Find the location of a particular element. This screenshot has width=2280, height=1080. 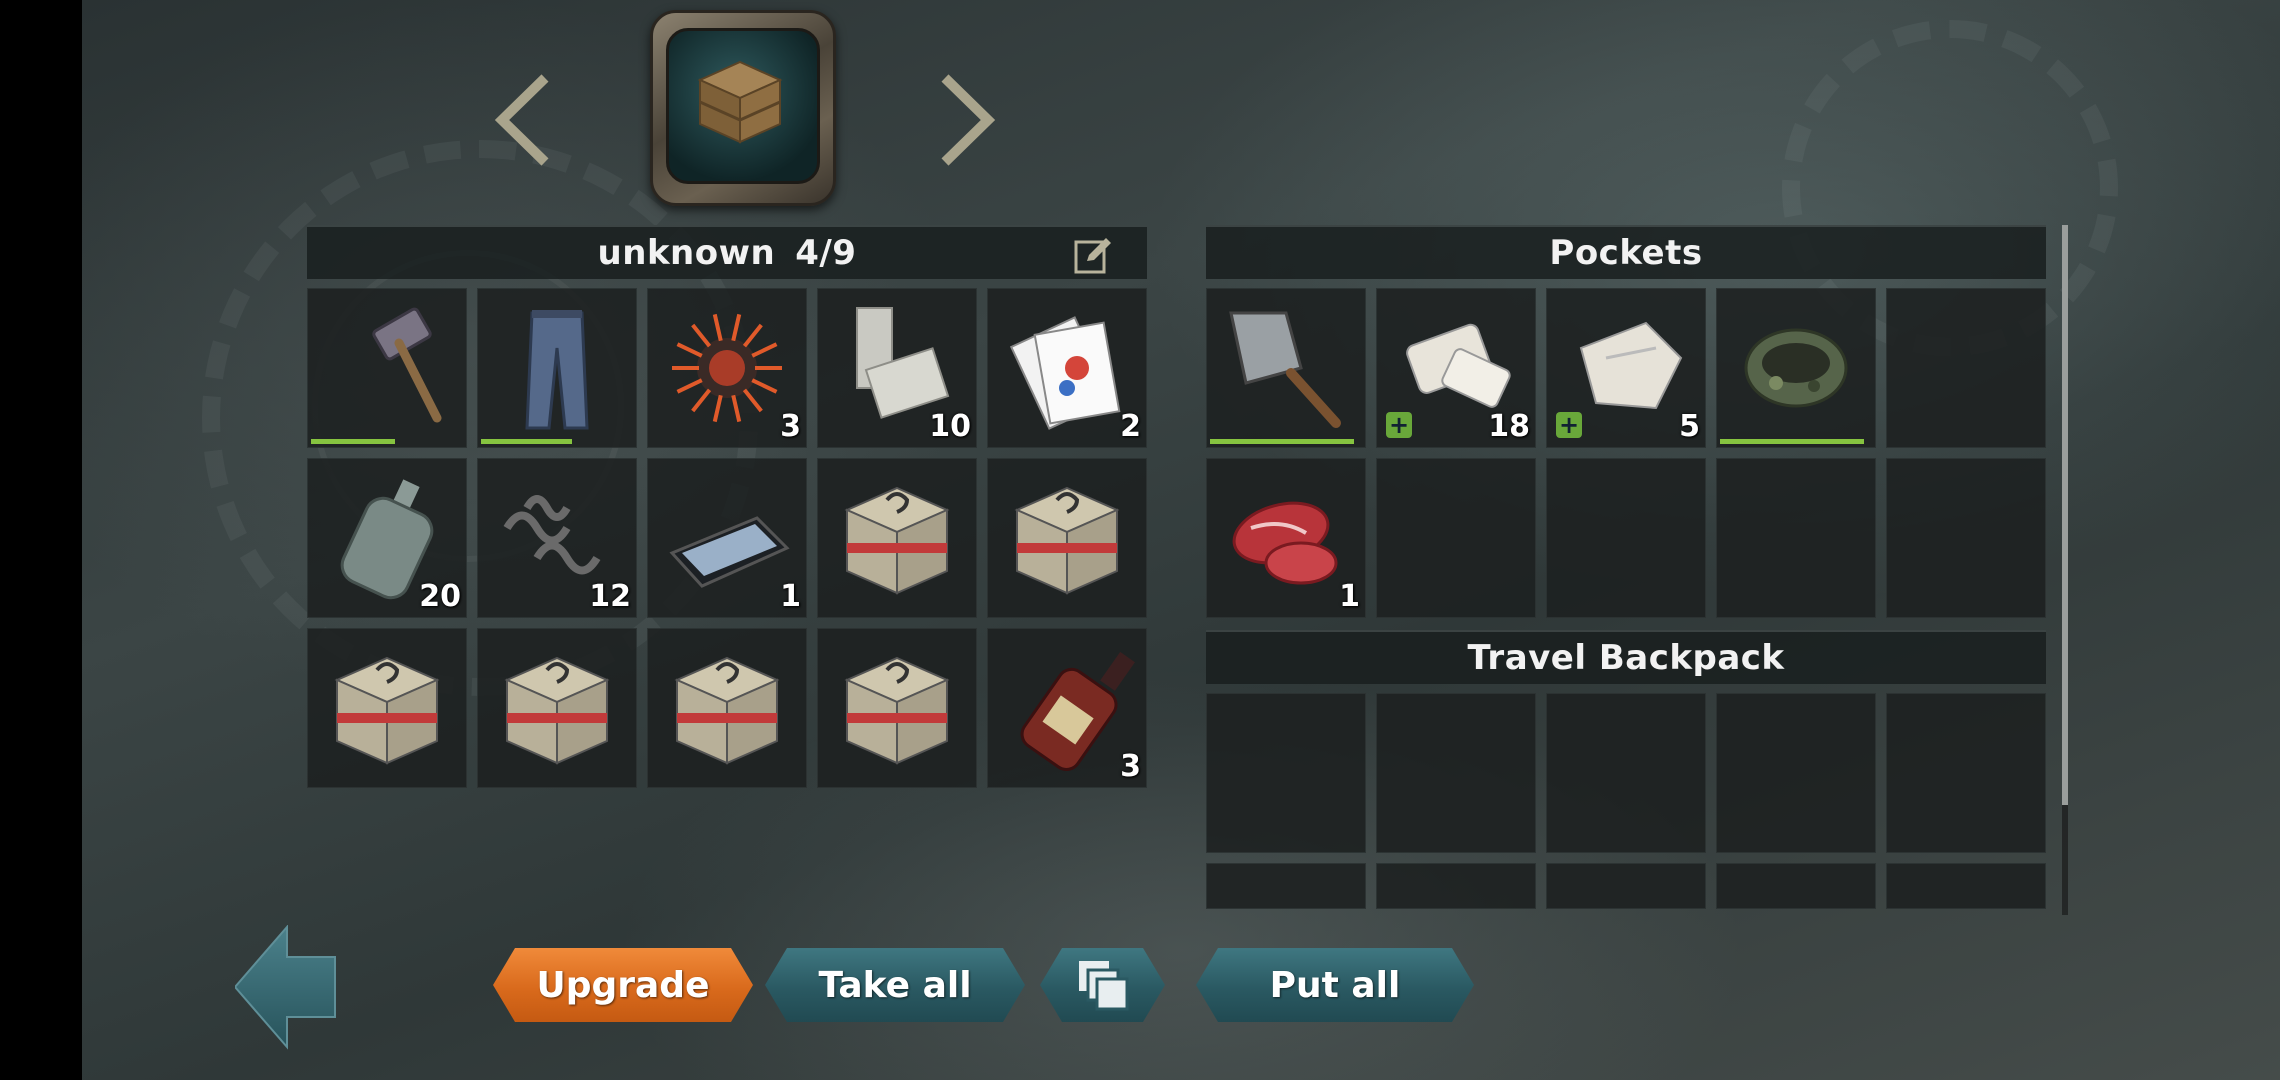

backpack-header: Travel Backpack is located at coordinates (1626, 657).